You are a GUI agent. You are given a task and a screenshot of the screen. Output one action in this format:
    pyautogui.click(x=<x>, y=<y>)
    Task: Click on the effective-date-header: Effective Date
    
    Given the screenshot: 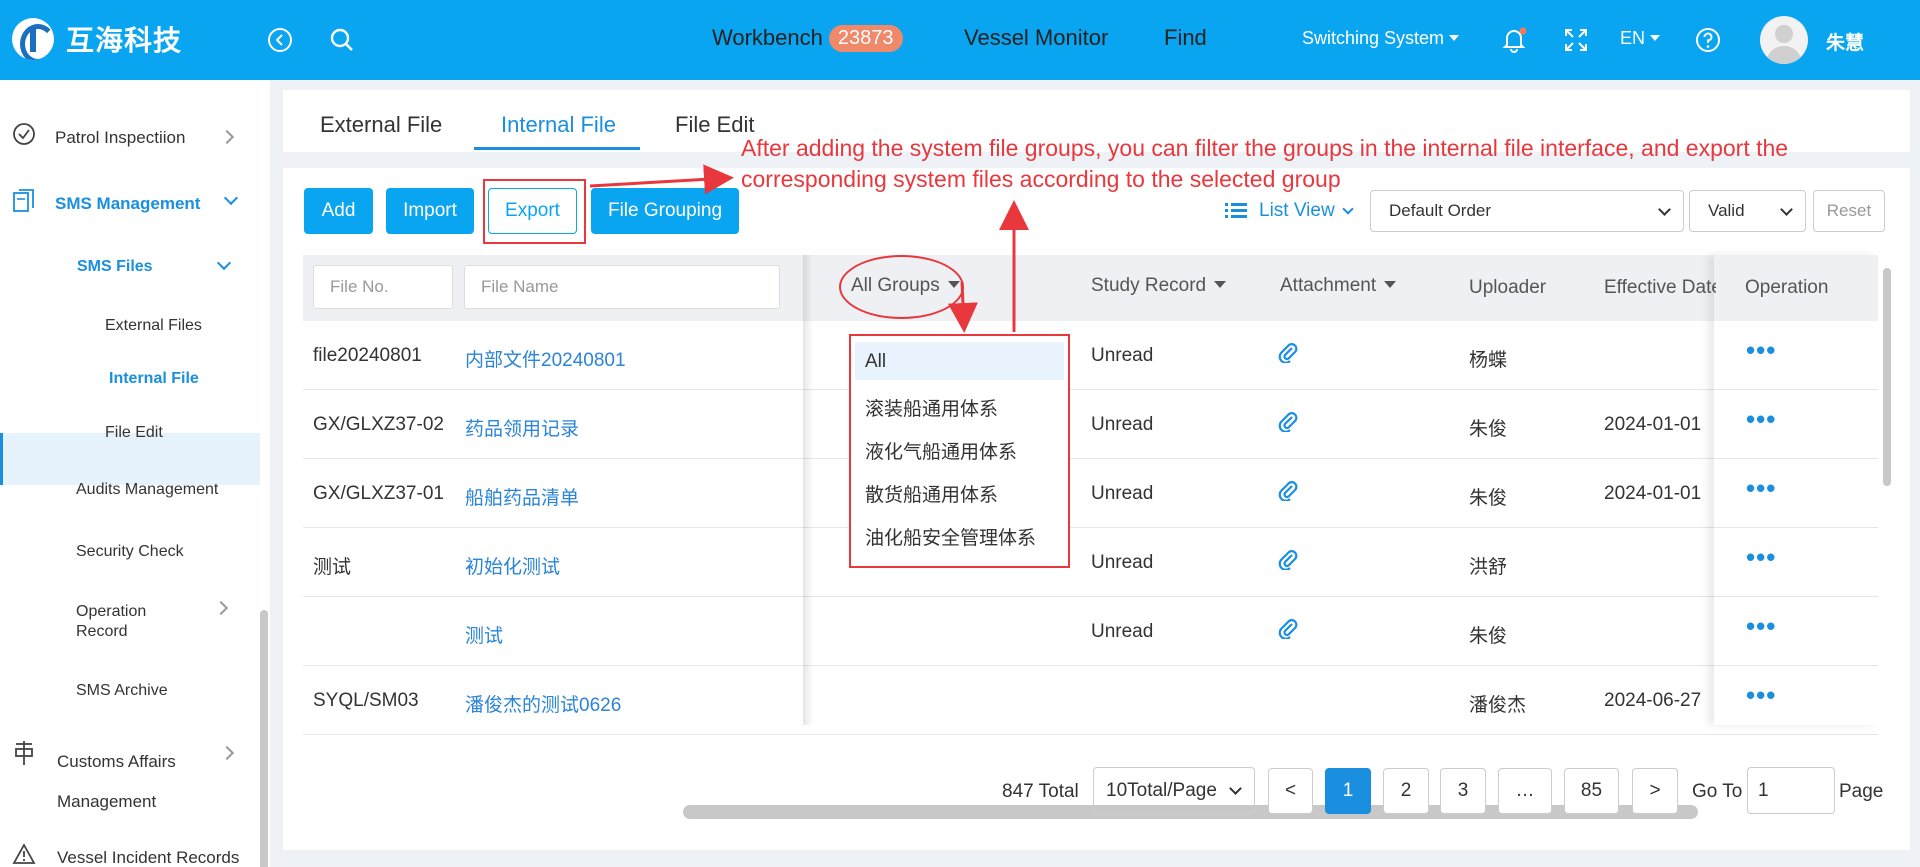 What is the action you would take?
    pyautogui.click(x=1660, y=287)
    